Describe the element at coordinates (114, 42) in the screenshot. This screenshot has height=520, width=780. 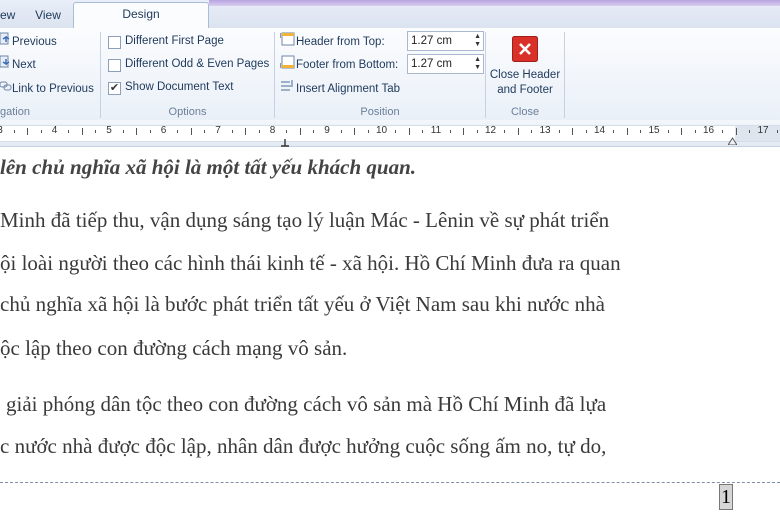
I see `different-first-page-checkbox` at that location.